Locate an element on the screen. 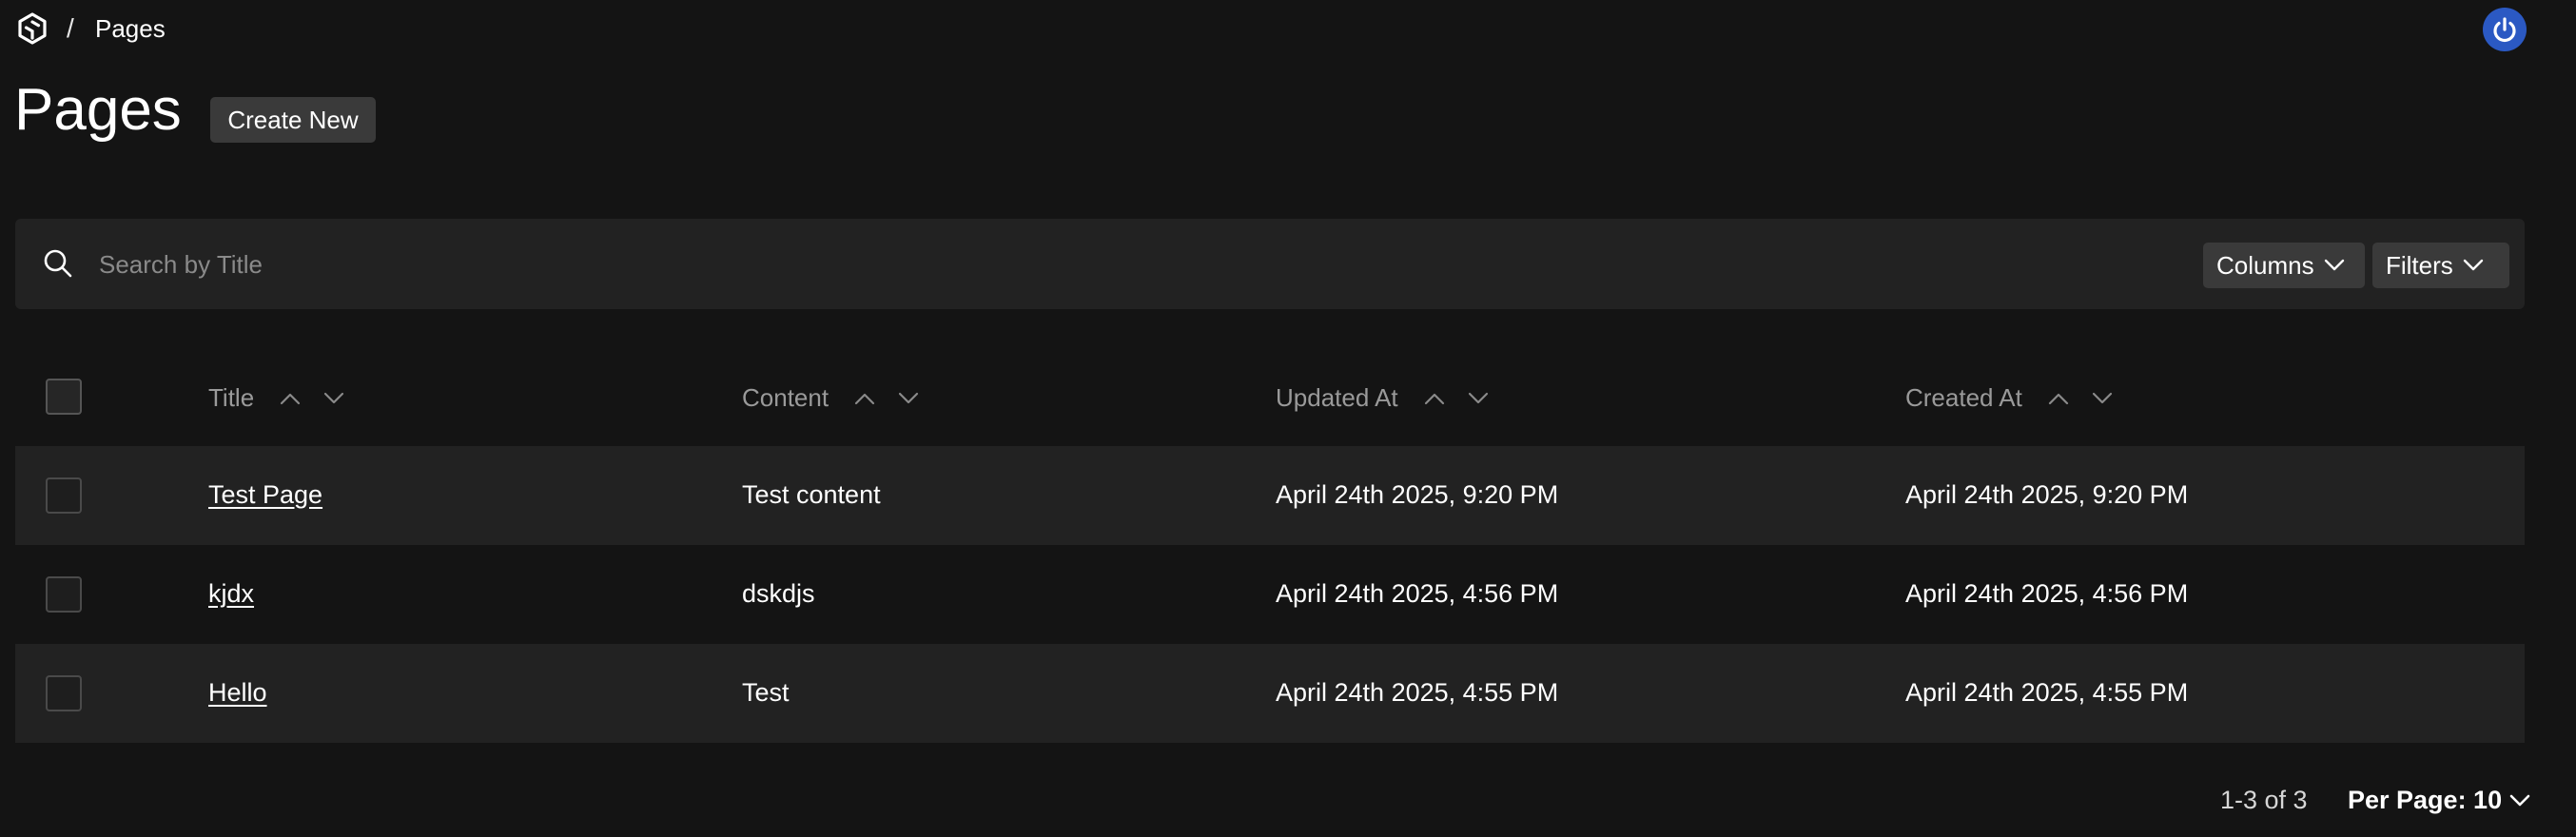  power-button is located at coordinates (2505, 30).